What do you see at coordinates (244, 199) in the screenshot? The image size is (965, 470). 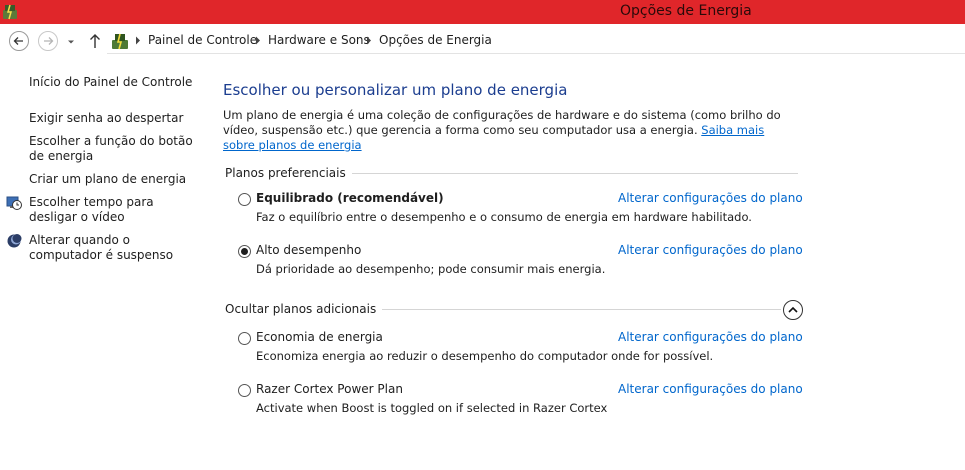 I see `plan-balanced-radio` at bounding box center [244, 199].